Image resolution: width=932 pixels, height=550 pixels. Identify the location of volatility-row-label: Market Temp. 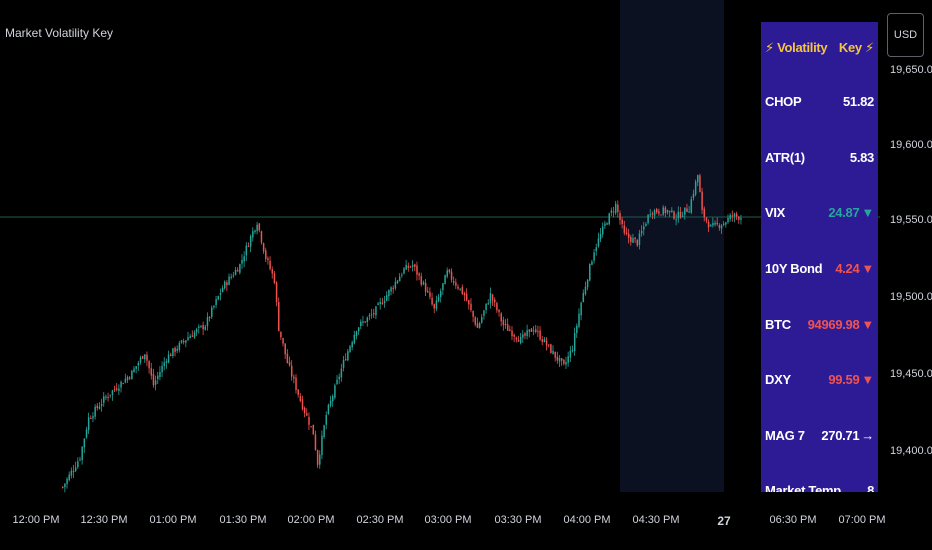
(803, 487).